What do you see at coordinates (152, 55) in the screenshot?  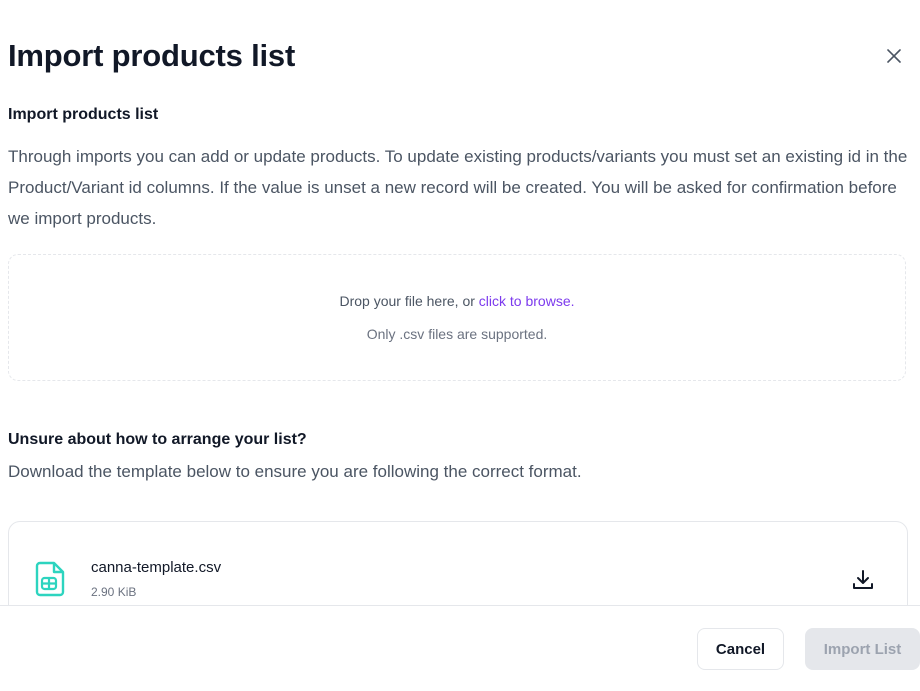 I see `modal-title: Import products list` at bounding box center [152, 55].